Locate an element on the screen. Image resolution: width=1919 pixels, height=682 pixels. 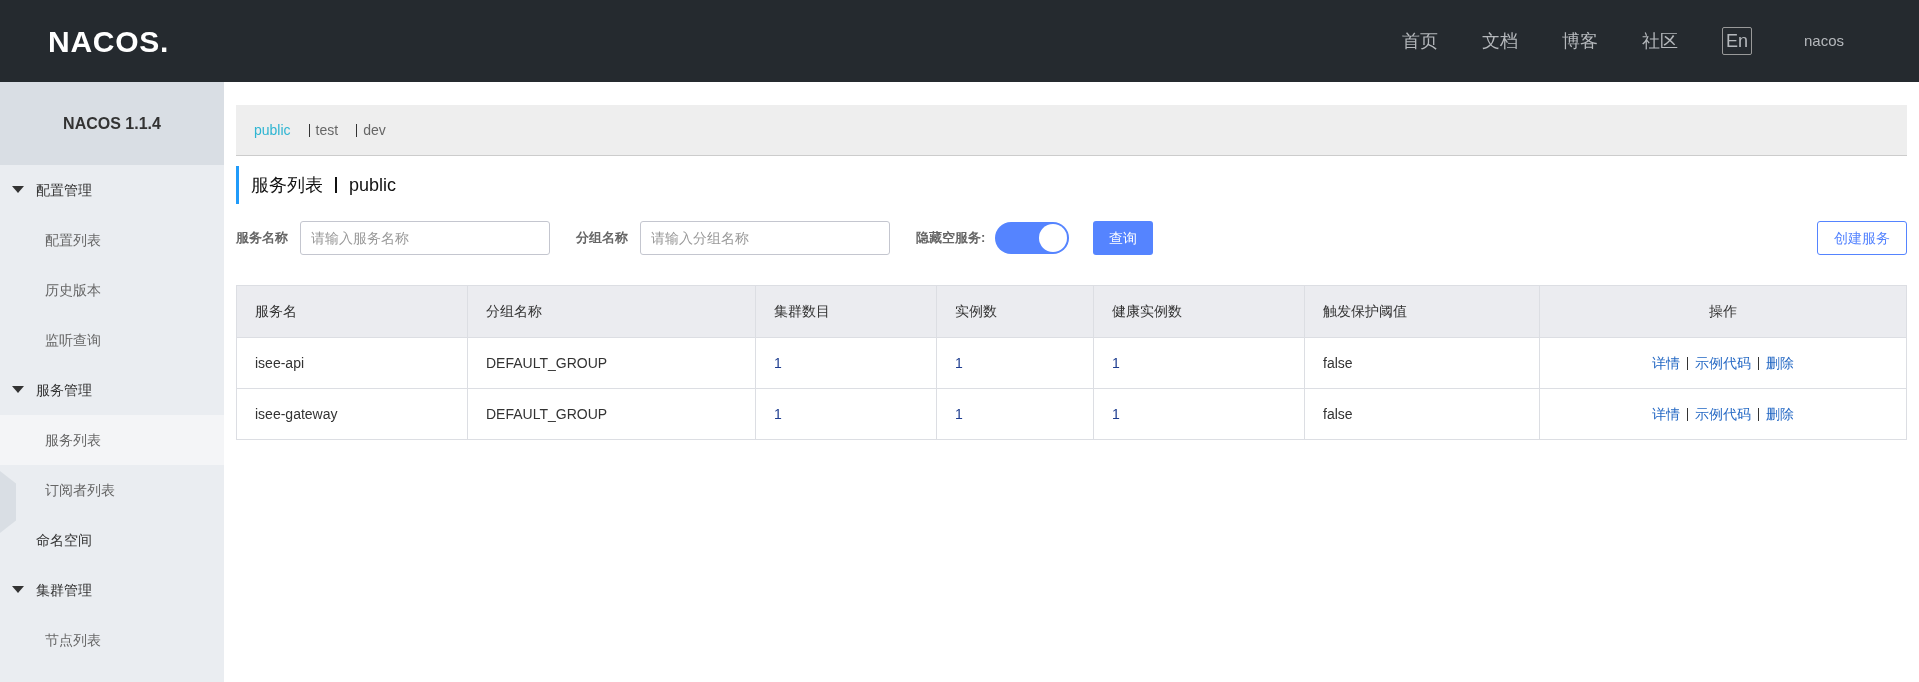
menu-item: 订阅者列表 is located at coordinates (112, 490).